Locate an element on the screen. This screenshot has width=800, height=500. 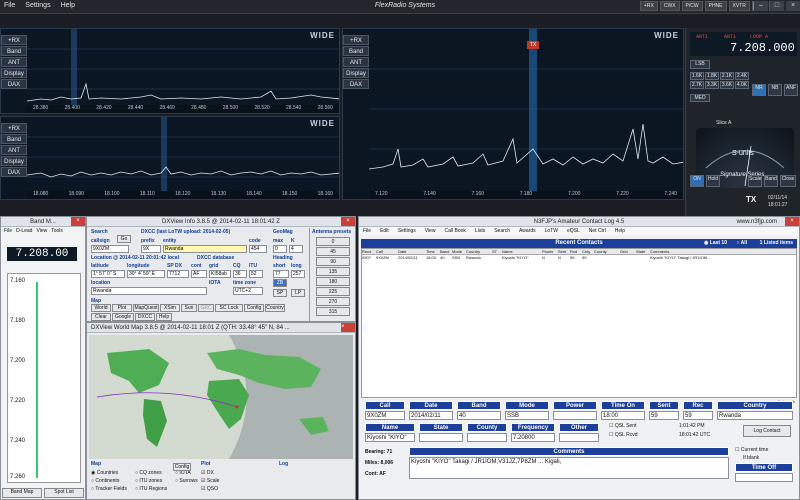
time-off-input is located at coordinates (764, 477).